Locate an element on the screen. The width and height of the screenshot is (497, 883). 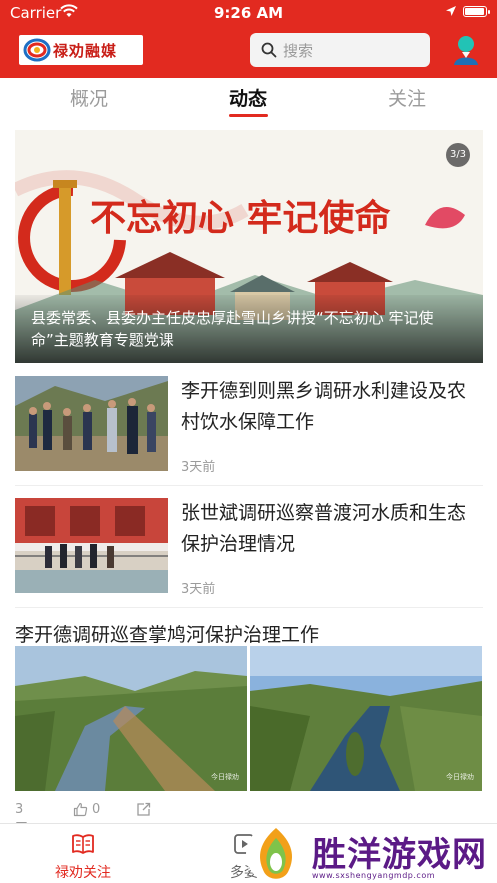
app-logo: 禄劝融媒 is located at coordinates (81, 50).